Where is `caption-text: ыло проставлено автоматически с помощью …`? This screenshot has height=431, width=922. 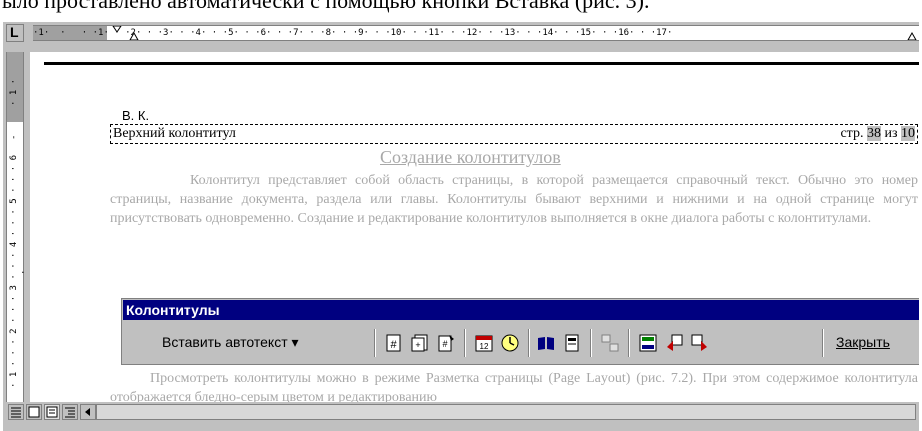 caption-text: ыло проставлено автоматически с помощью … is located at coordinates (326, 6).